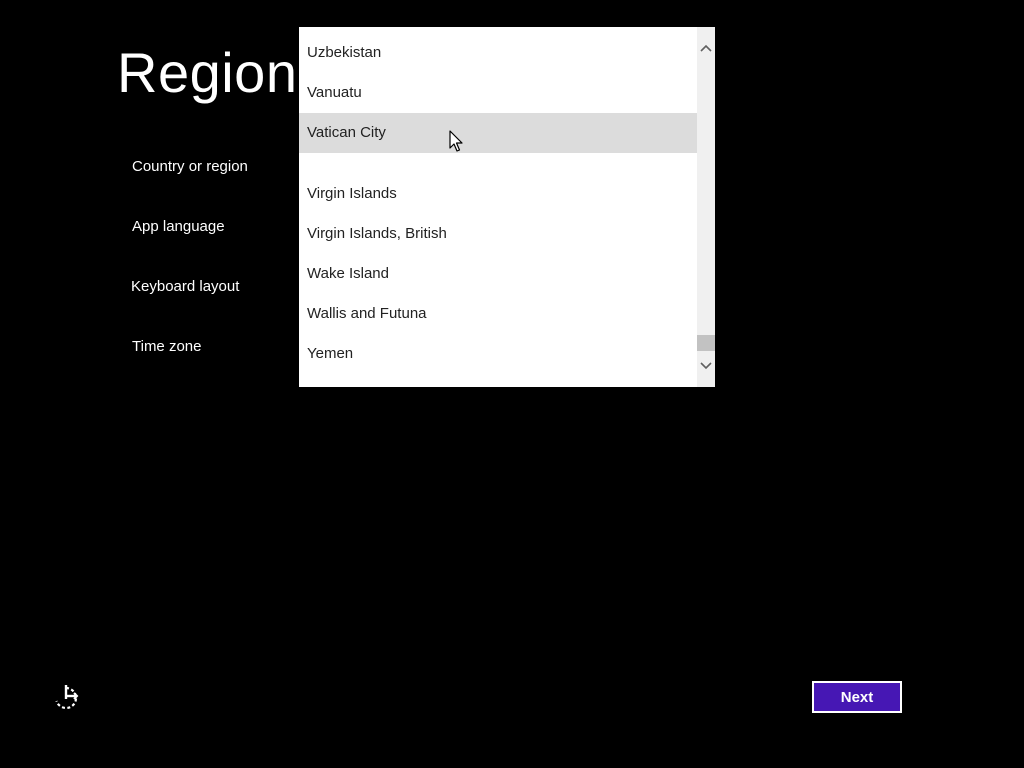  Describe the element at coordinates (207, 72) in the screenshot. I see `page-title: Region` at that location.